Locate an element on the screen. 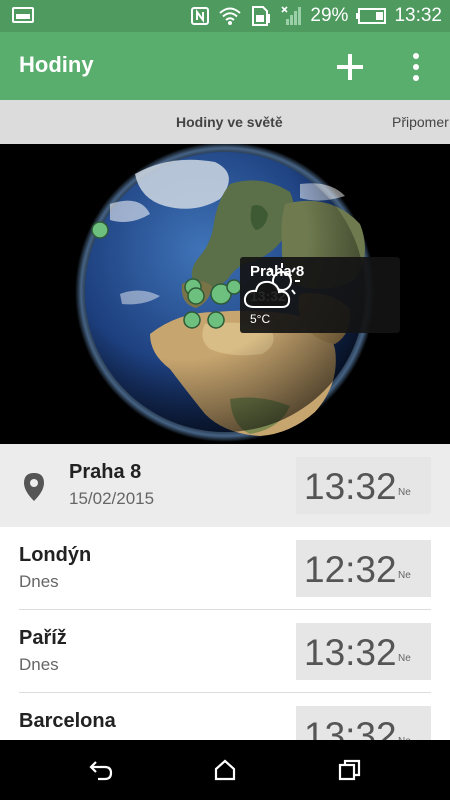  list-item: Paříž Dnes 13:32 Ne is located at coordinates (225, 651).